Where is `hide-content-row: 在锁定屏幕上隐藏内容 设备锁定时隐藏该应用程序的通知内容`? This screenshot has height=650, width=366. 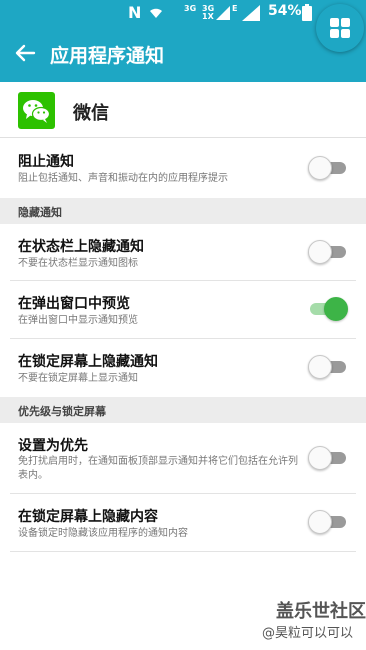
hide-content-row: 在锁定屏幕上隐藏内容 设备锁定时隐藏该应用程序的通知内容 is located at coordinates (183, 522).